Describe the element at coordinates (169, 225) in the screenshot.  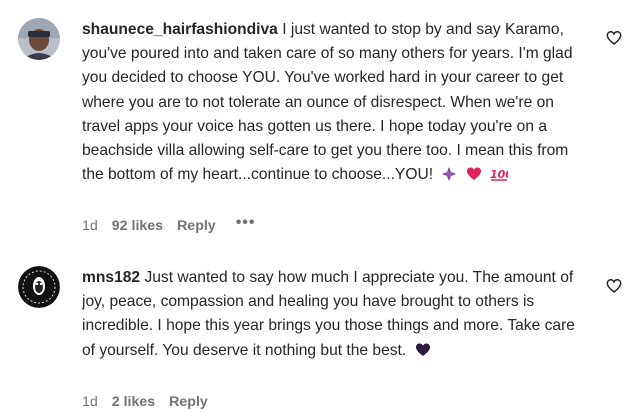
I see `comment-meta: 1d 92 likes Reply •••` at that location.